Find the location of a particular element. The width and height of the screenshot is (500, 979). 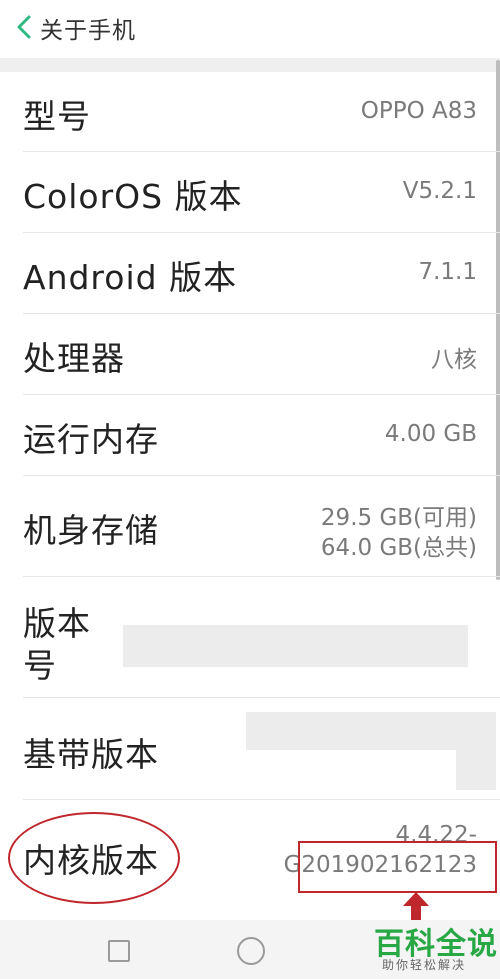

item-value: 7.1.1 is located at coordinates (447, 272).